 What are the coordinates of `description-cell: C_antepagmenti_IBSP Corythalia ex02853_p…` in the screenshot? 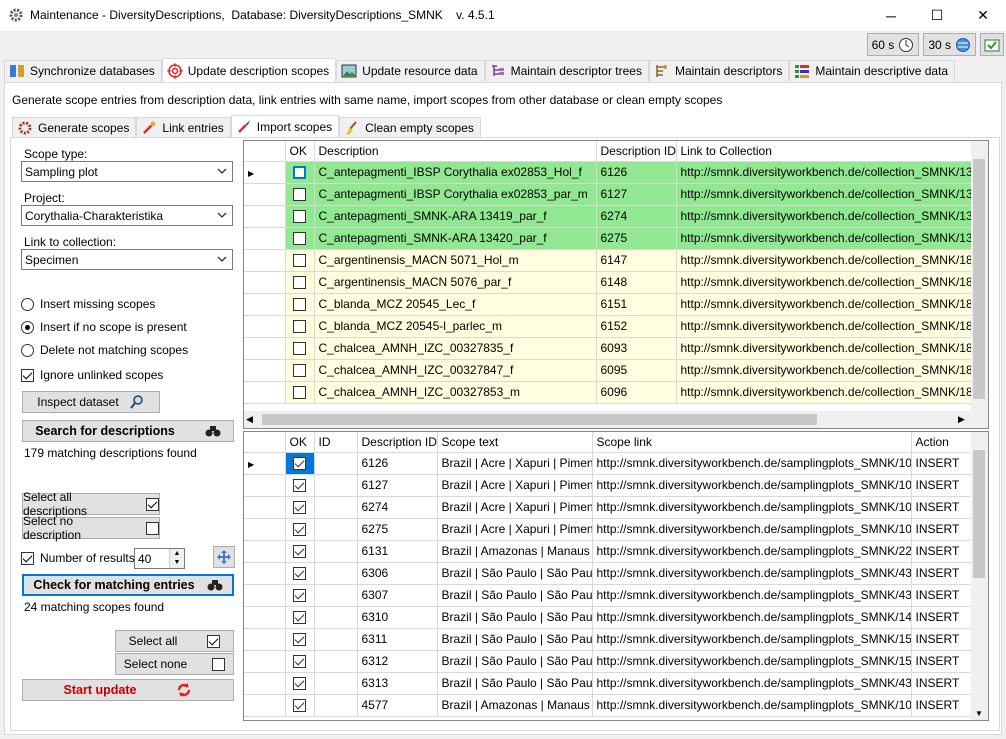 It's located at (455, 194).